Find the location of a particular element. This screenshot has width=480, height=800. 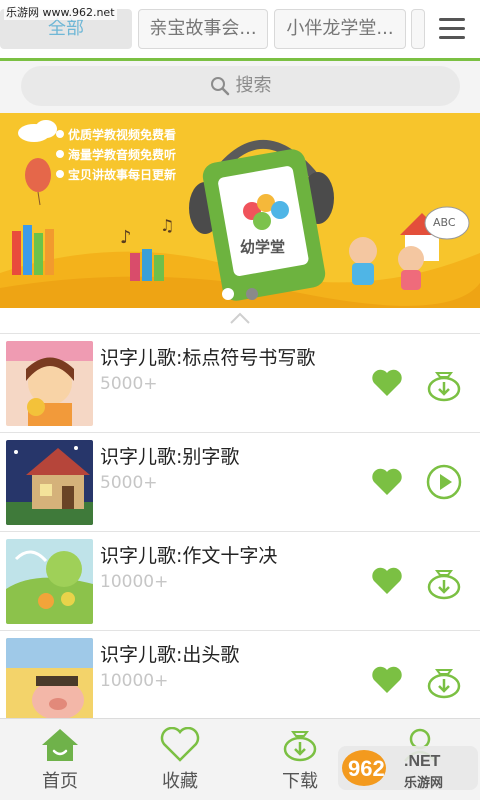

banner-app-name: 幼学堂 is located at coordinates (263, 247).